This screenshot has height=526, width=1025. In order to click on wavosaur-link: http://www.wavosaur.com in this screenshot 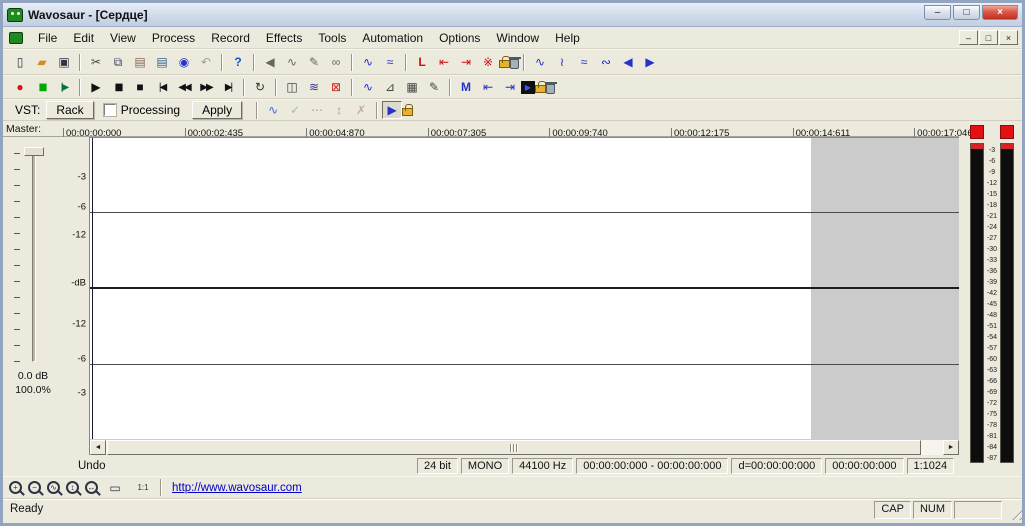, I will do `click(237, 488)`.